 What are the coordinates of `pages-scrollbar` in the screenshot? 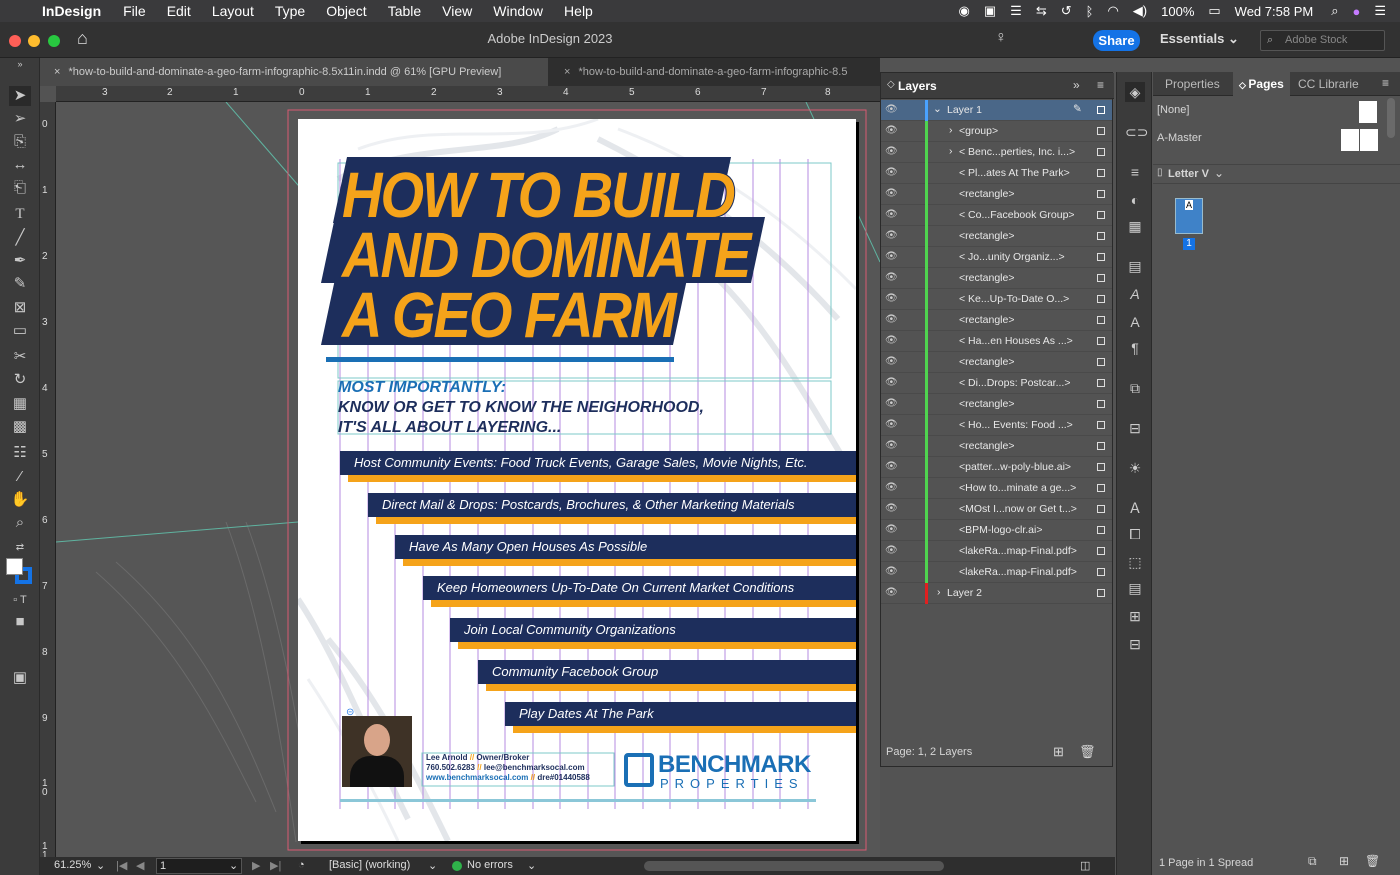 It's located at (1391, 118).